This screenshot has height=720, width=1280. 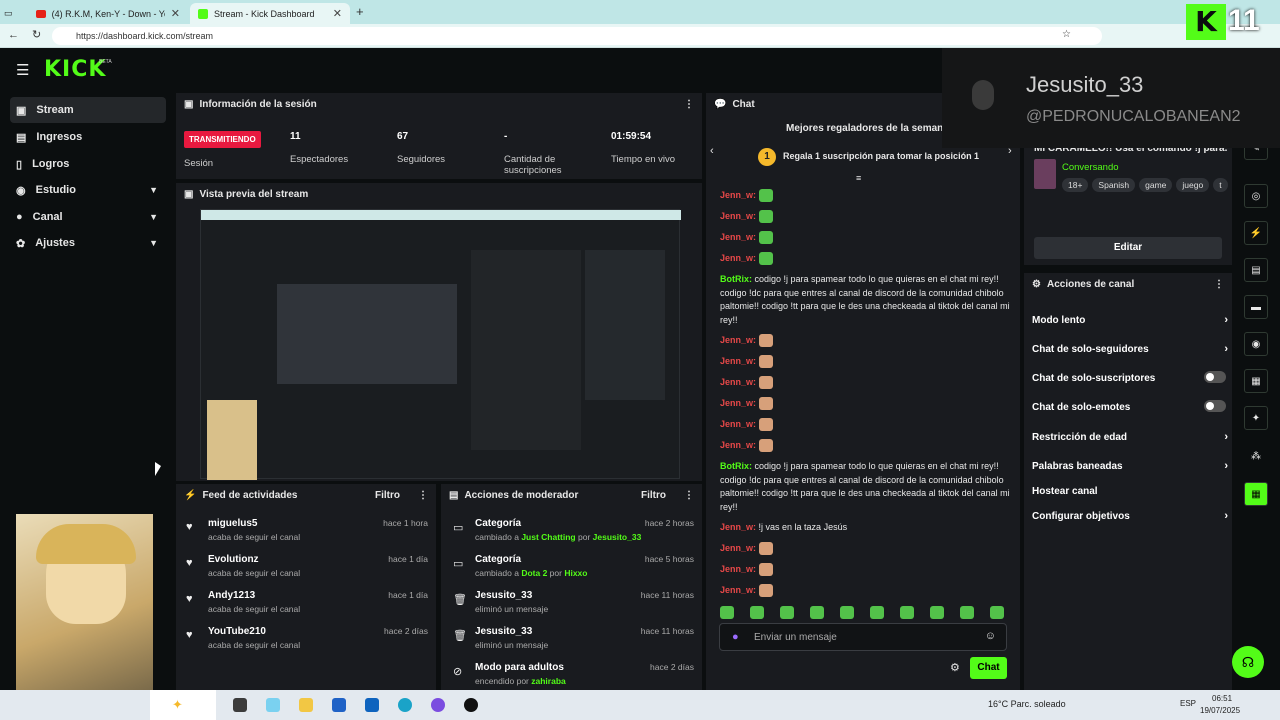 I want to click on emoji-icon: ☺, so click(x=990, y=636).